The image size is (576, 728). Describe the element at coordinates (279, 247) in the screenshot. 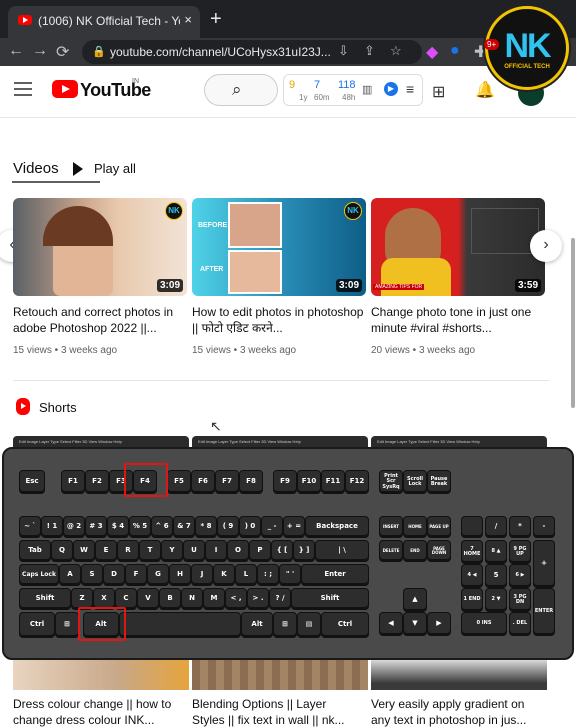

I see `video-thumbnail: BEFORE AFTER NK 3:09` at that location.